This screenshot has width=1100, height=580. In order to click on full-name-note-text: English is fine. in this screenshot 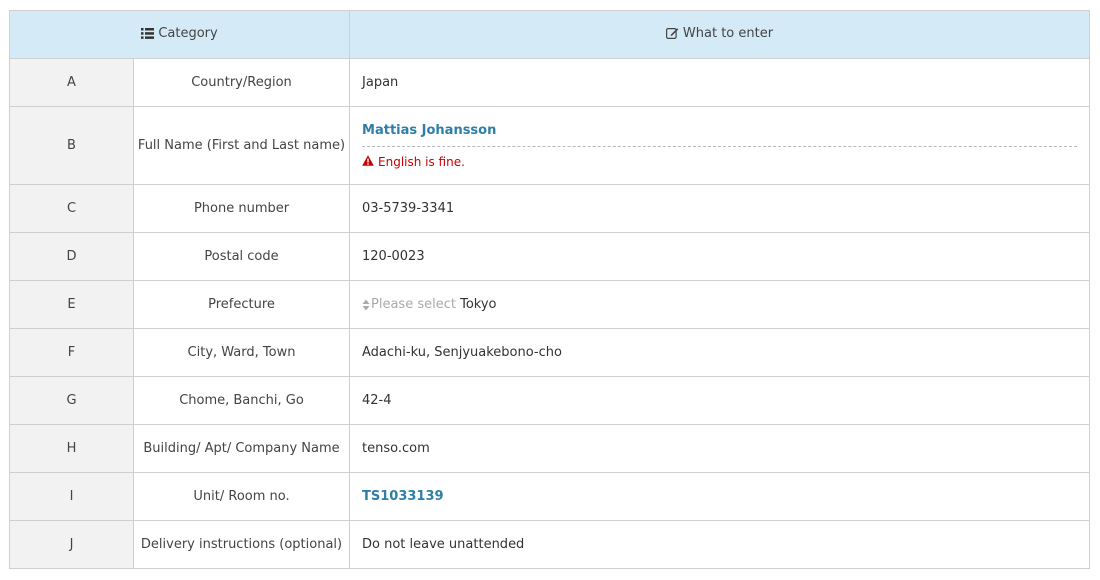, I will do `click(421, 161)`.